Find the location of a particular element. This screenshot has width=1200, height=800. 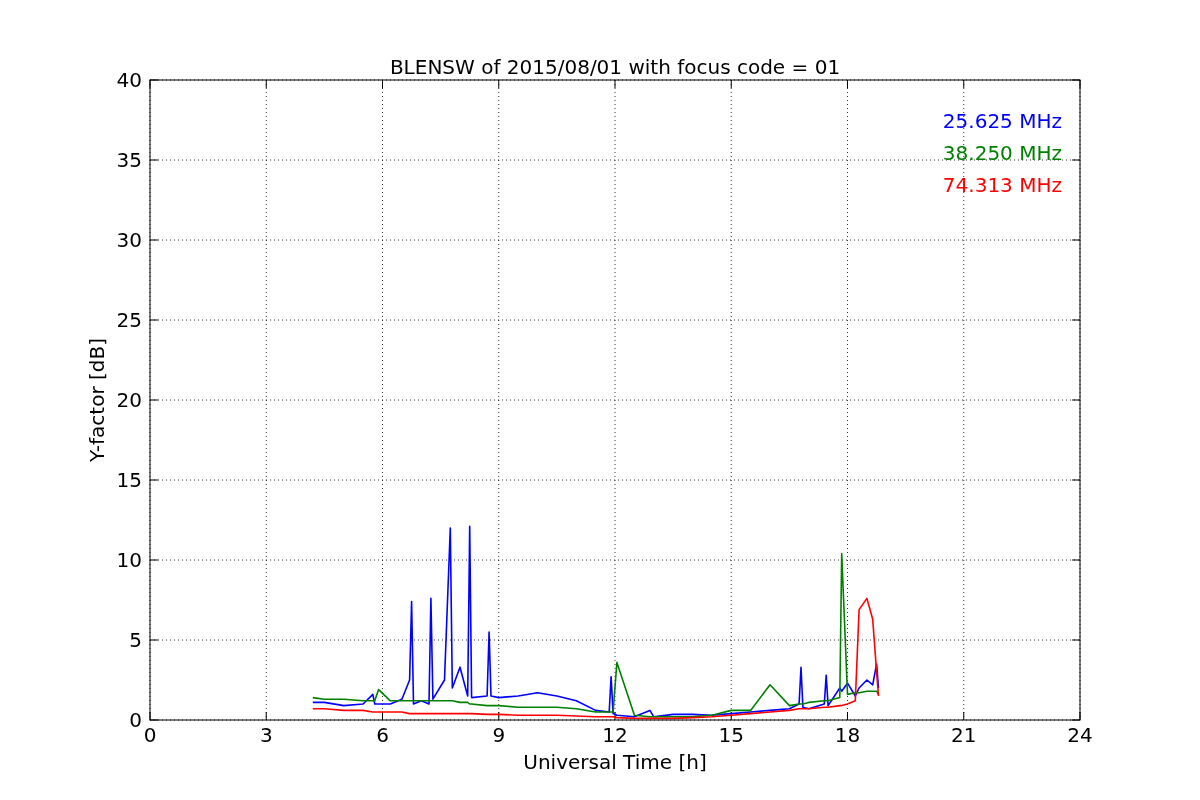

x-tick-label: 21 is located at coordinates (964, 735).